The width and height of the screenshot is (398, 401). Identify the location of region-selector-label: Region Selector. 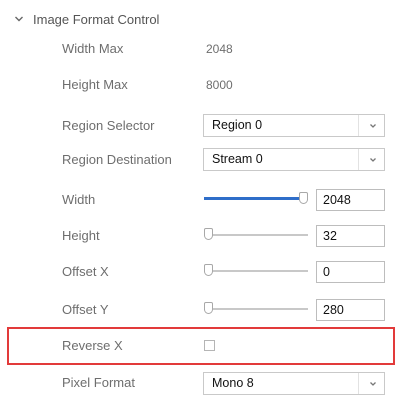
(108, 125).